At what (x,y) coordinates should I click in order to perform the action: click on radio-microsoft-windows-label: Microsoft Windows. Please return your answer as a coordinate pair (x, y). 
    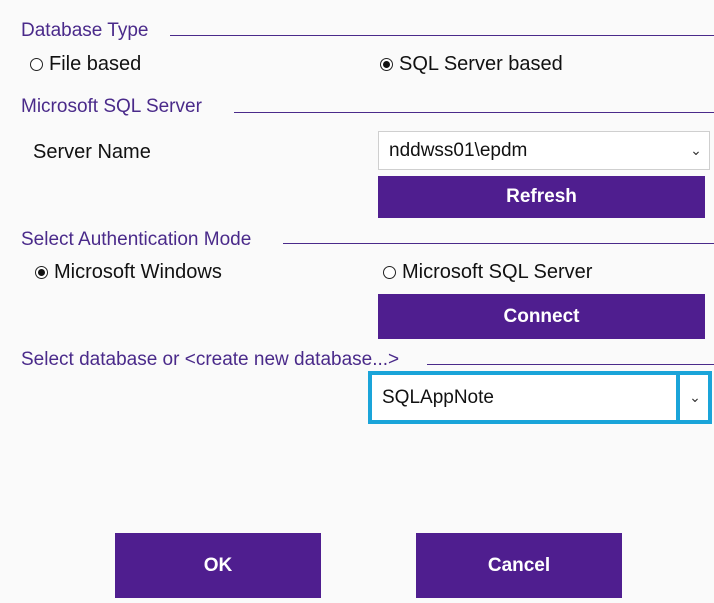
    Looking at the image, I should click on (138, 272).